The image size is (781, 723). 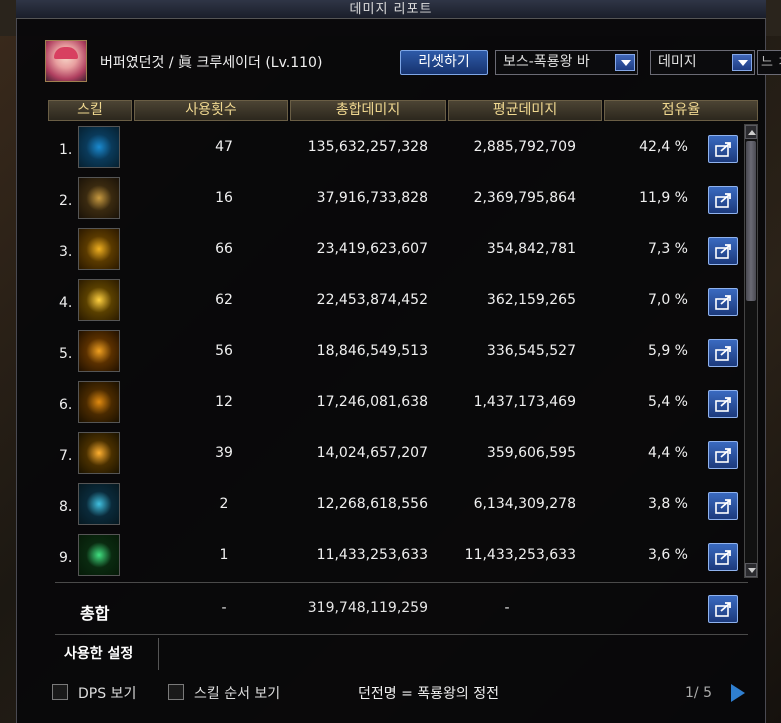 What do you see at coordinates (95, 613) in the screenshot?
I see `total-label: 총합` at bounding box center [95, 613].